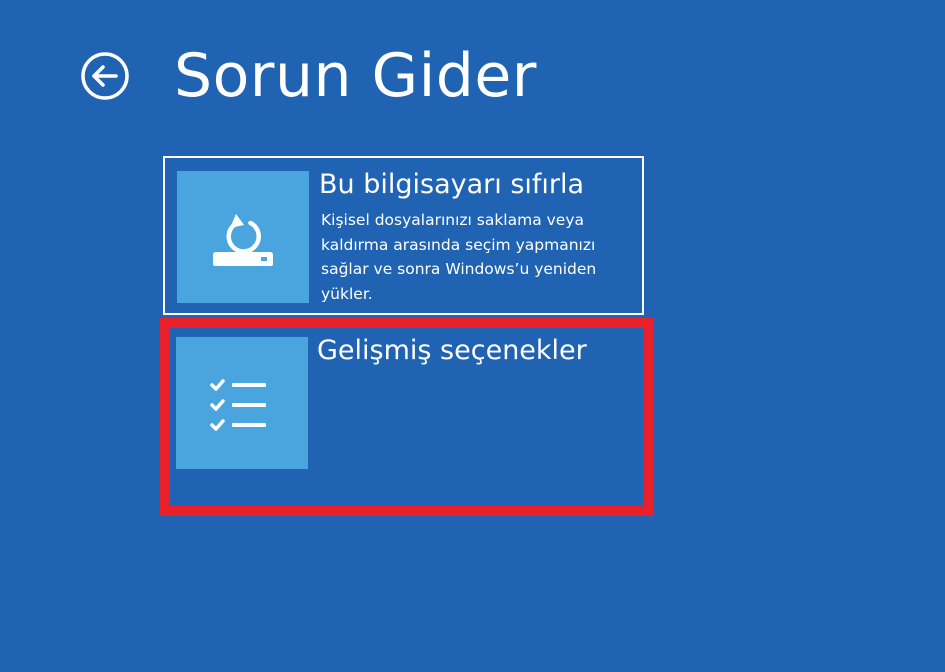 Image resolution: width=945 pixels, height=672 pixels. Describe the element at coordinates (355, 76) in the screenshot. I see `page-title: Sorun Gider` at that location.